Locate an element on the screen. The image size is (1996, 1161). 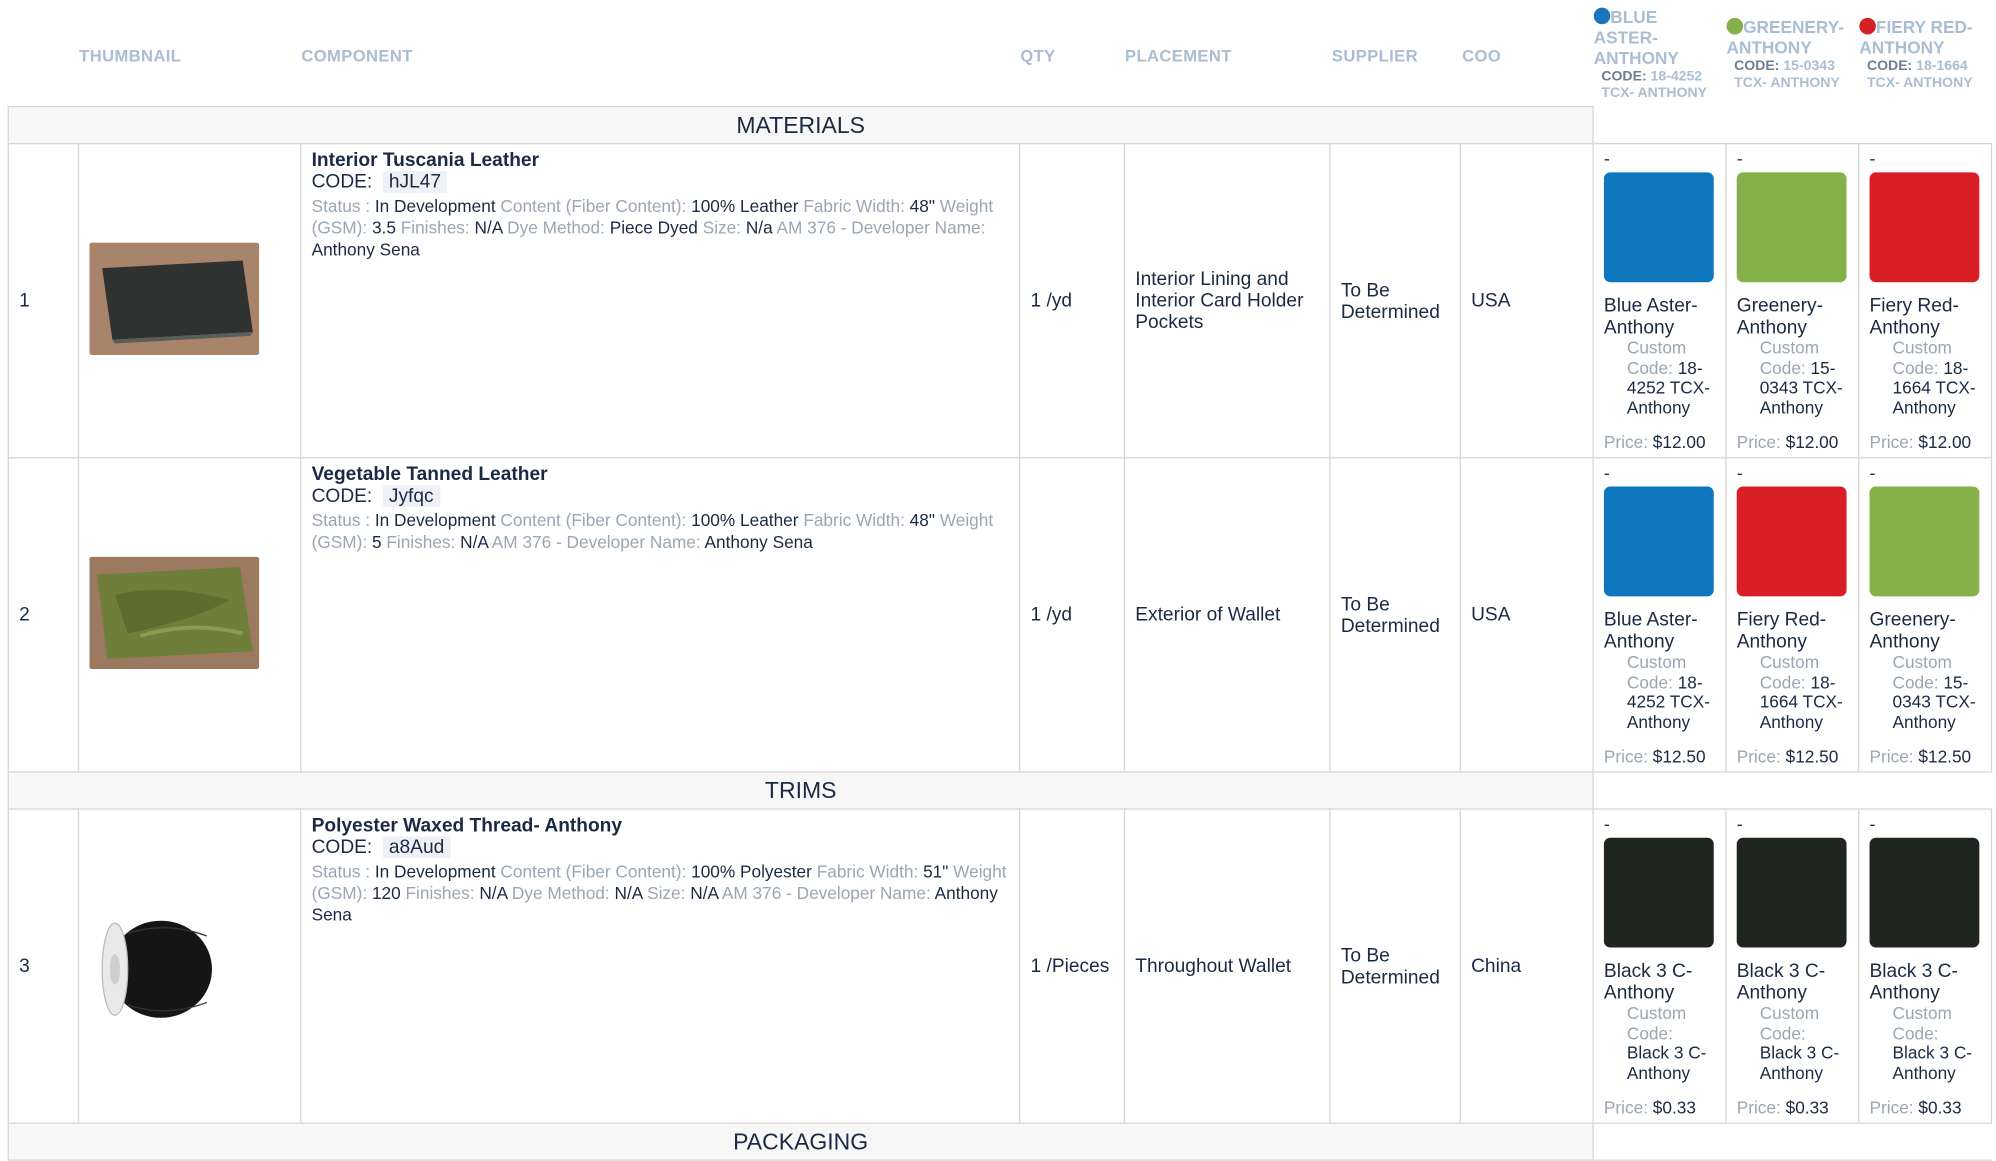
component-name: Vegetable Tanned Leather is located at coordinates (660, 475).